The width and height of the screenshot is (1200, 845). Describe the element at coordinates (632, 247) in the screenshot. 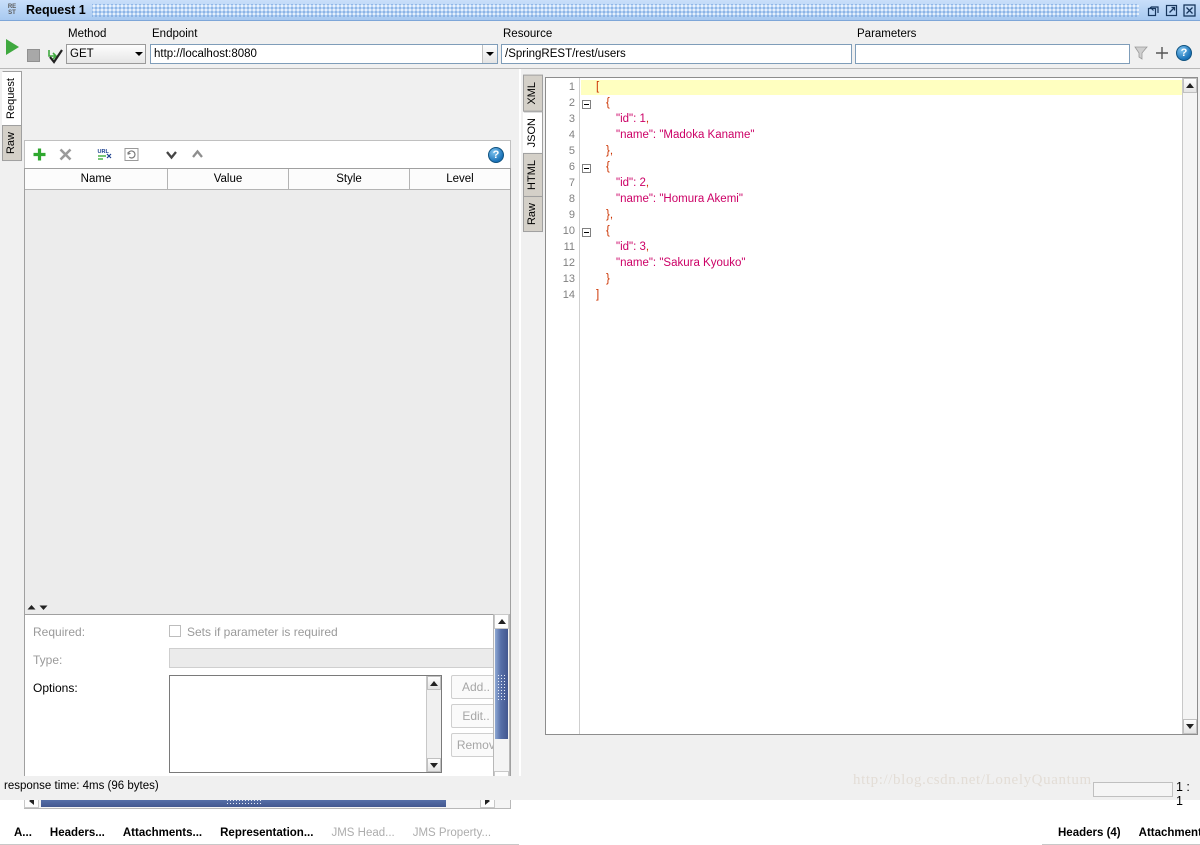

I see `code-line: "id": 3,` at that location.